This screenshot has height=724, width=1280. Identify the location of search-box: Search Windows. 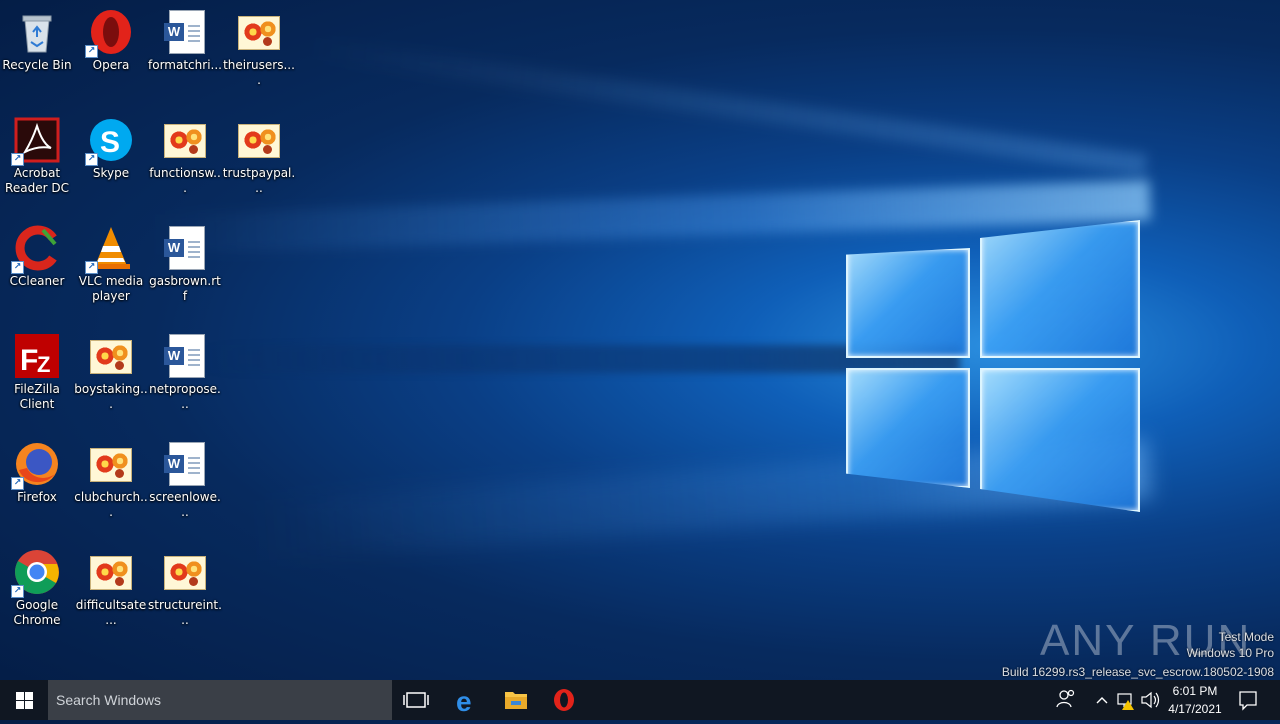
(220, 700).